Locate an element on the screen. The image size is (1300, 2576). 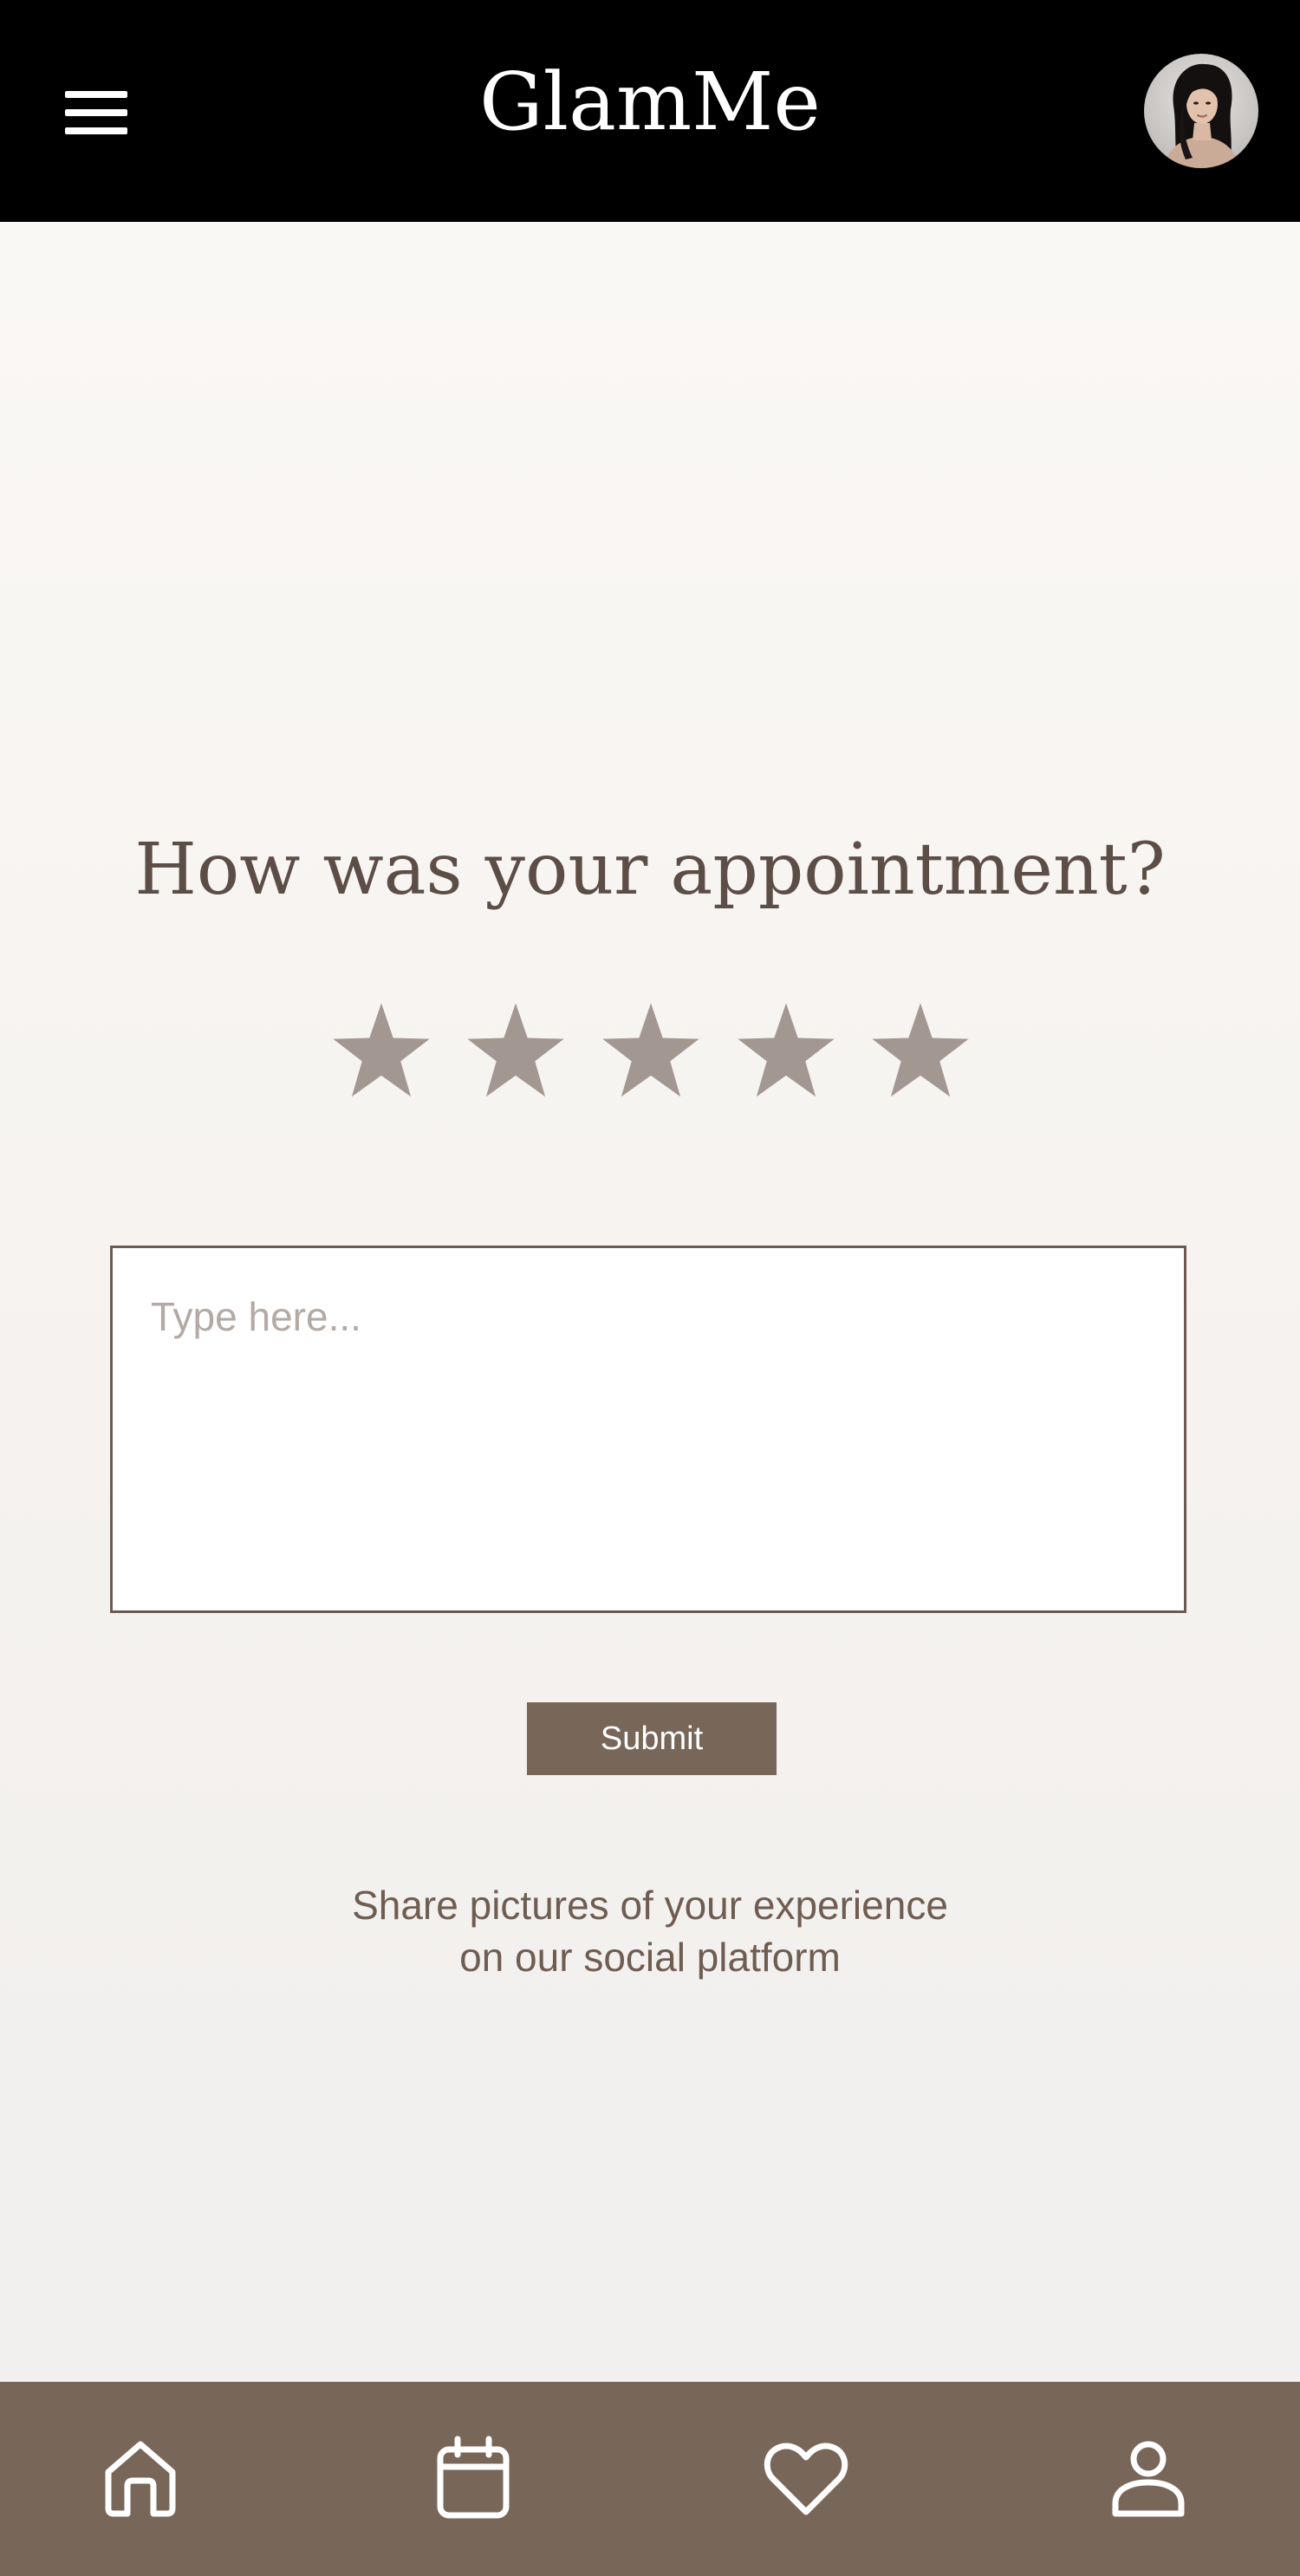
home-icon is located at coordinates (140, 2479).